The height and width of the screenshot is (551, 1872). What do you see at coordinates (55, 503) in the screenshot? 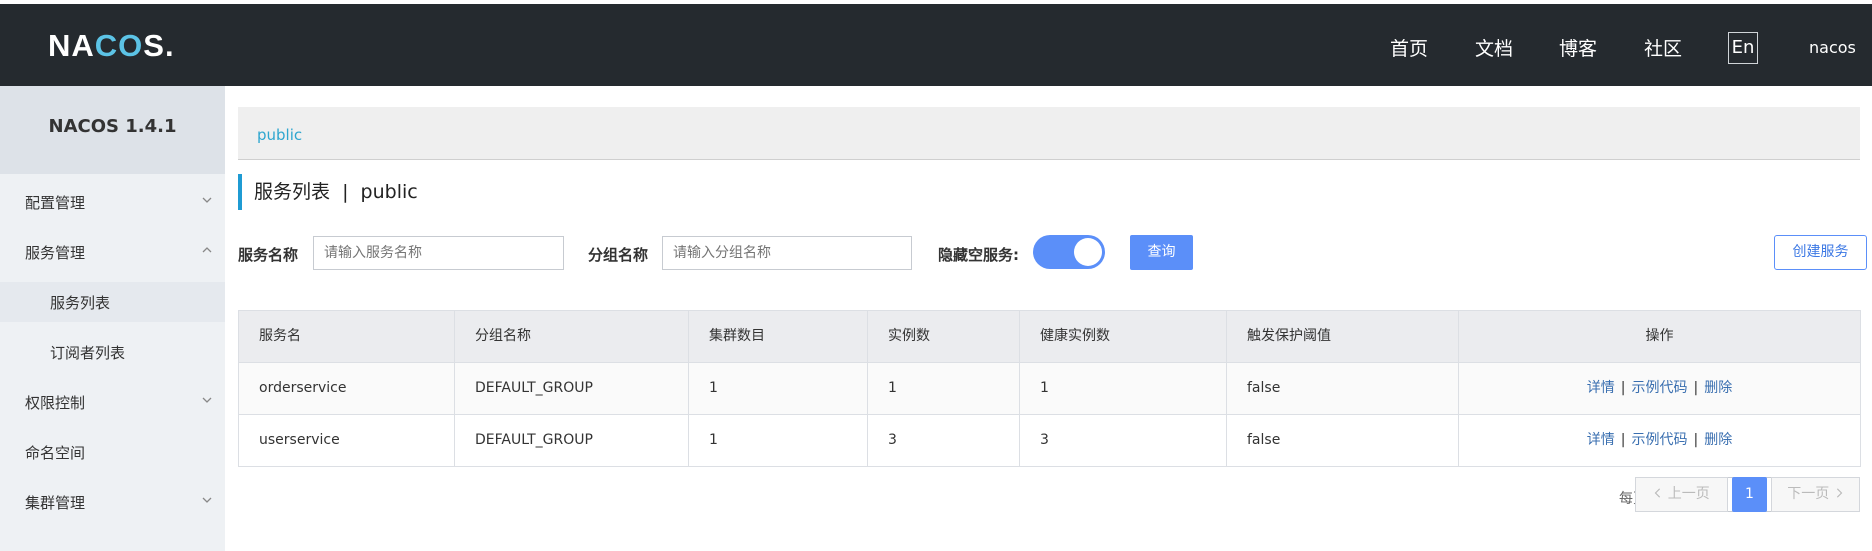
I see `sidebar-item-label: 集群管理` at bounding box center [55, 503].